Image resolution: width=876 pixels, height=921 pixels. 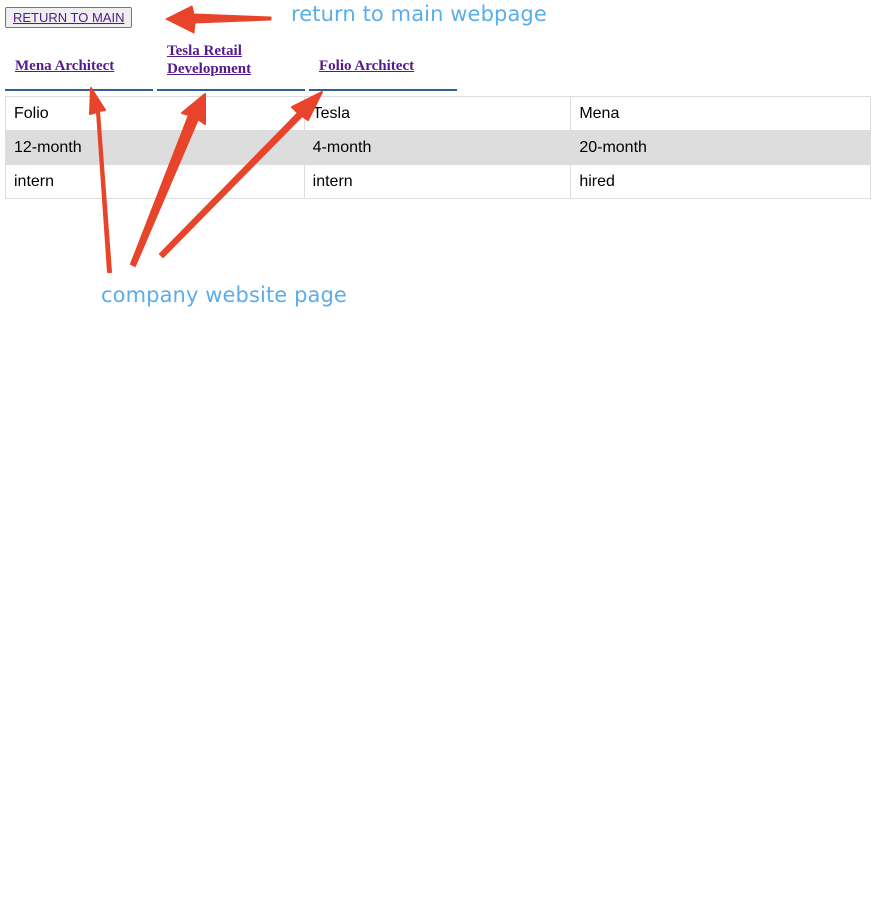 What do you see at coordinates (64, 66) in the screenshot?
I see `company-link-mena-label: Mena Architect` at bounding box center [64, 66].